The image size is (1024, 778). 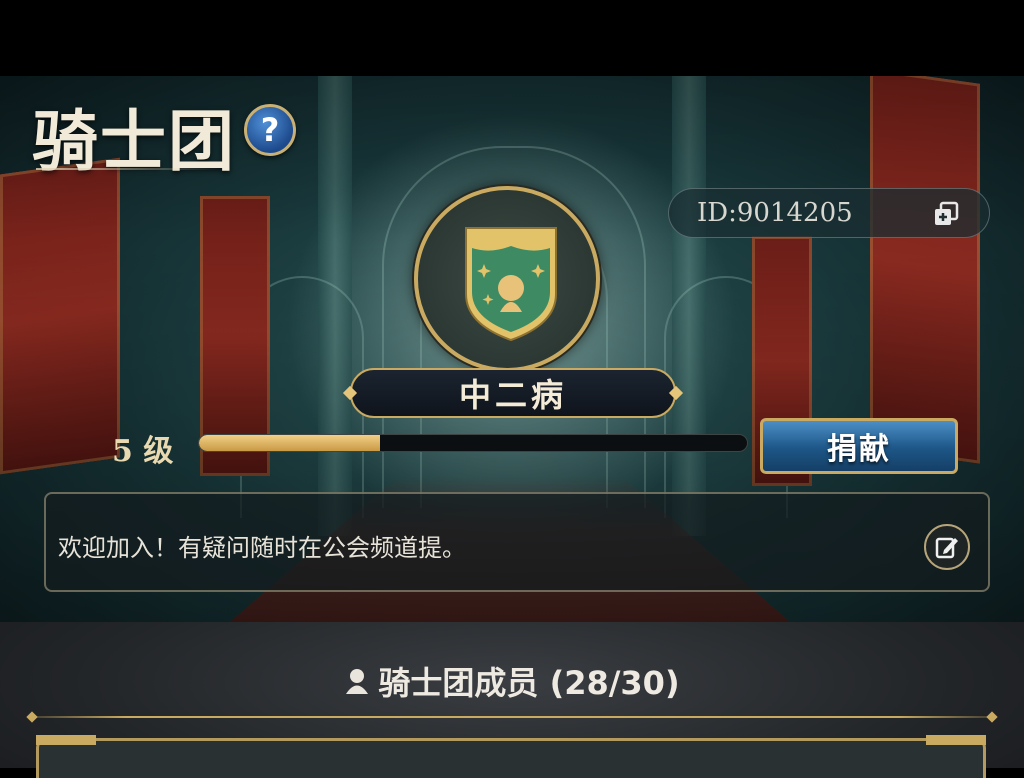 I want to click on guild-id-pill: ID:9014205, so click(x=829, y=213).